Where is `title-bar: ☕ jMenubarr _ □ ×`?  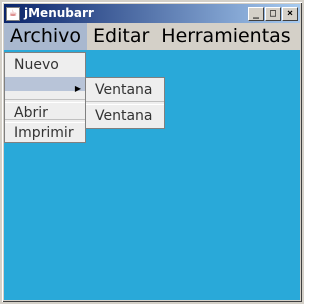 title-bar: ☕ jMenubarr _ □ × is located at coordinates (152, 13).